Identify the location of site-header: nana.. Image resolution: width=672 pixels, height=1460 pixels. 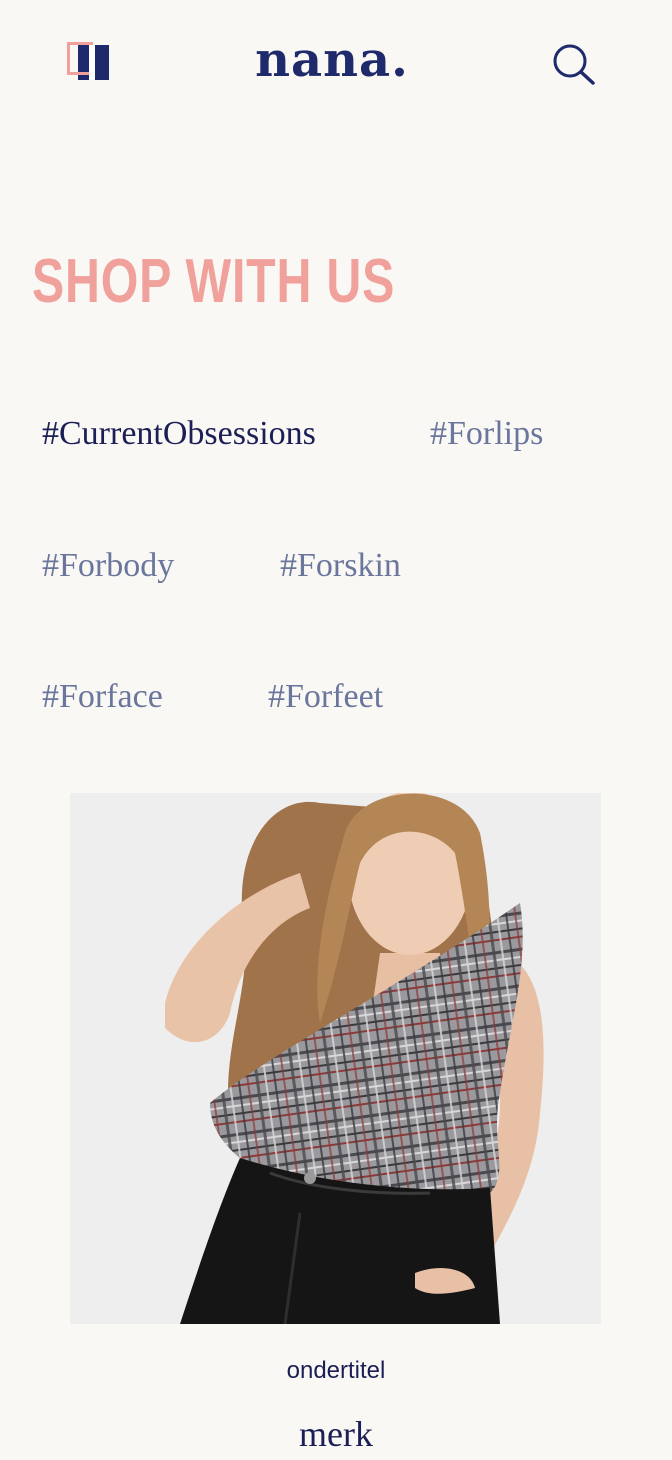
(336, 60).